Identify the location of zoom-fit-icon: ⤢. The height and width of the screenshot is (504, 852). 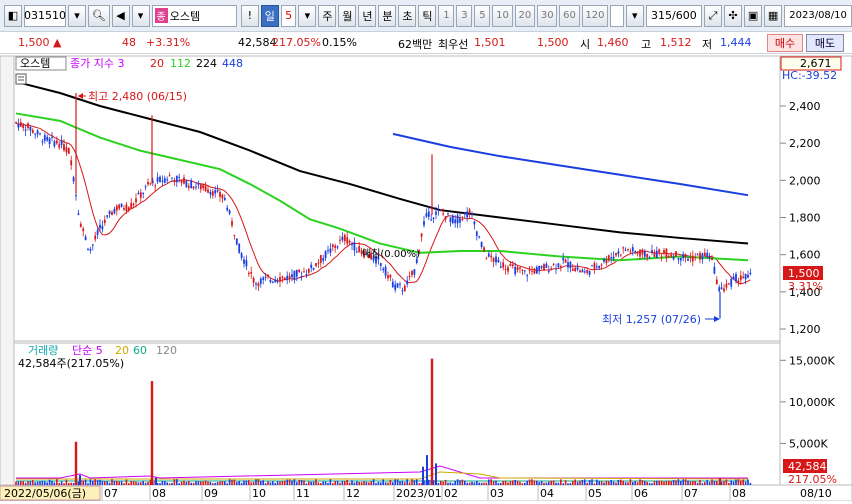
(713, 15).